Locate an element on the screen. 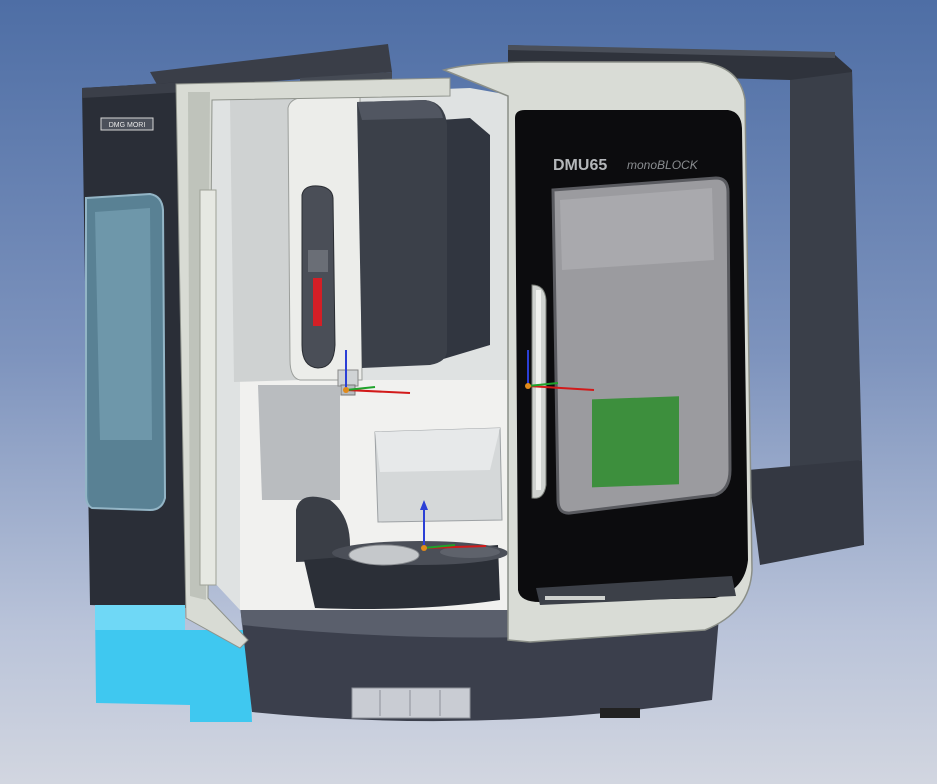 The height and width of the screenshot is (784, 937). nameplate-text: DMG MORI is located at coordinates (127, 125).